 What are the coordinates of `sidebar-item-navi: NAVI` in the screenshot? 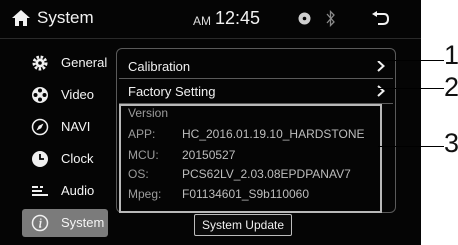 It's located at (65, 127).